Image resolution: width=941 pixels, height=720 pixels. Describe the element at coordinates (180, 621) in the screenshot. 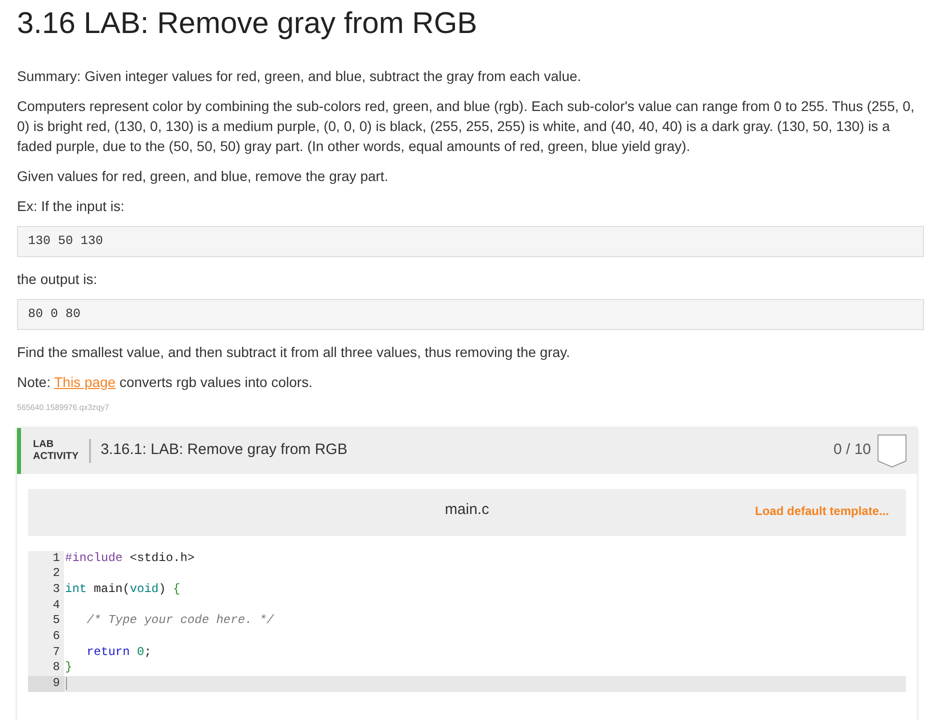

I see `code-line: /* Type your code here. */` at that location.